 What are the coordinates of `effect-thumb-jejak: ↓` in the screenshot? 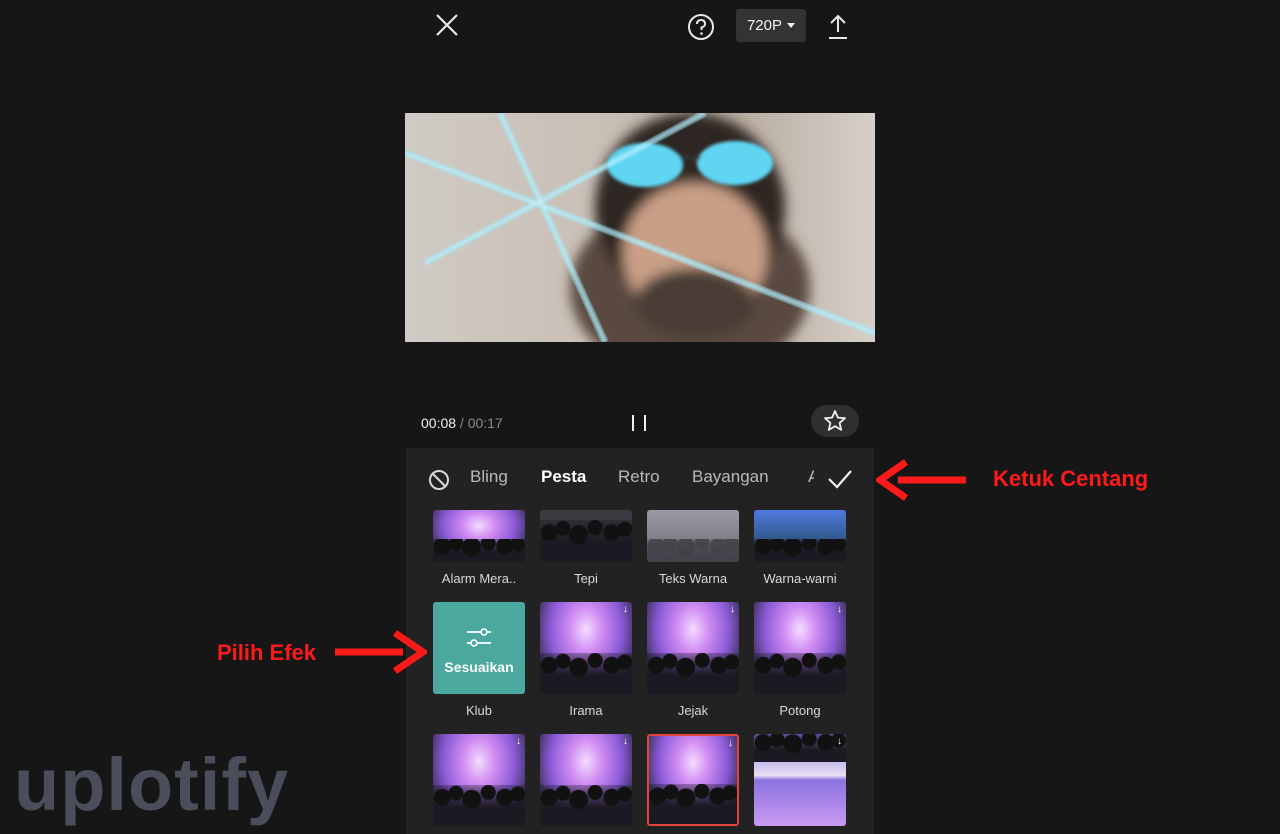 It's located at (693, 648).